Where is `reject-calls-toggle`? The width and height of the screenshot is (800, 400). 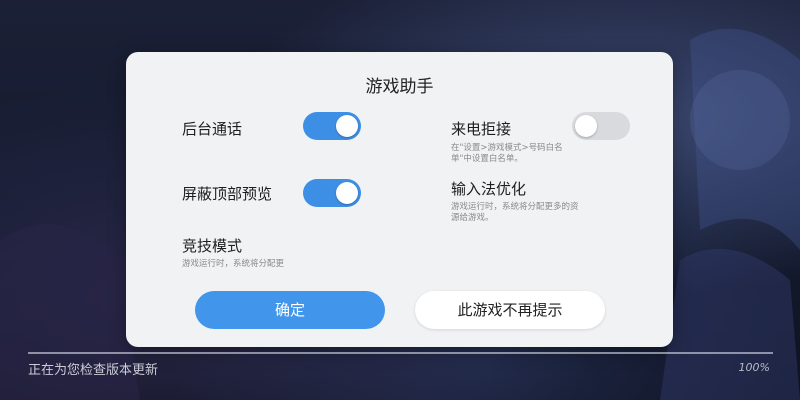 reject-calls-toggle is located at coordinates (601, 126).